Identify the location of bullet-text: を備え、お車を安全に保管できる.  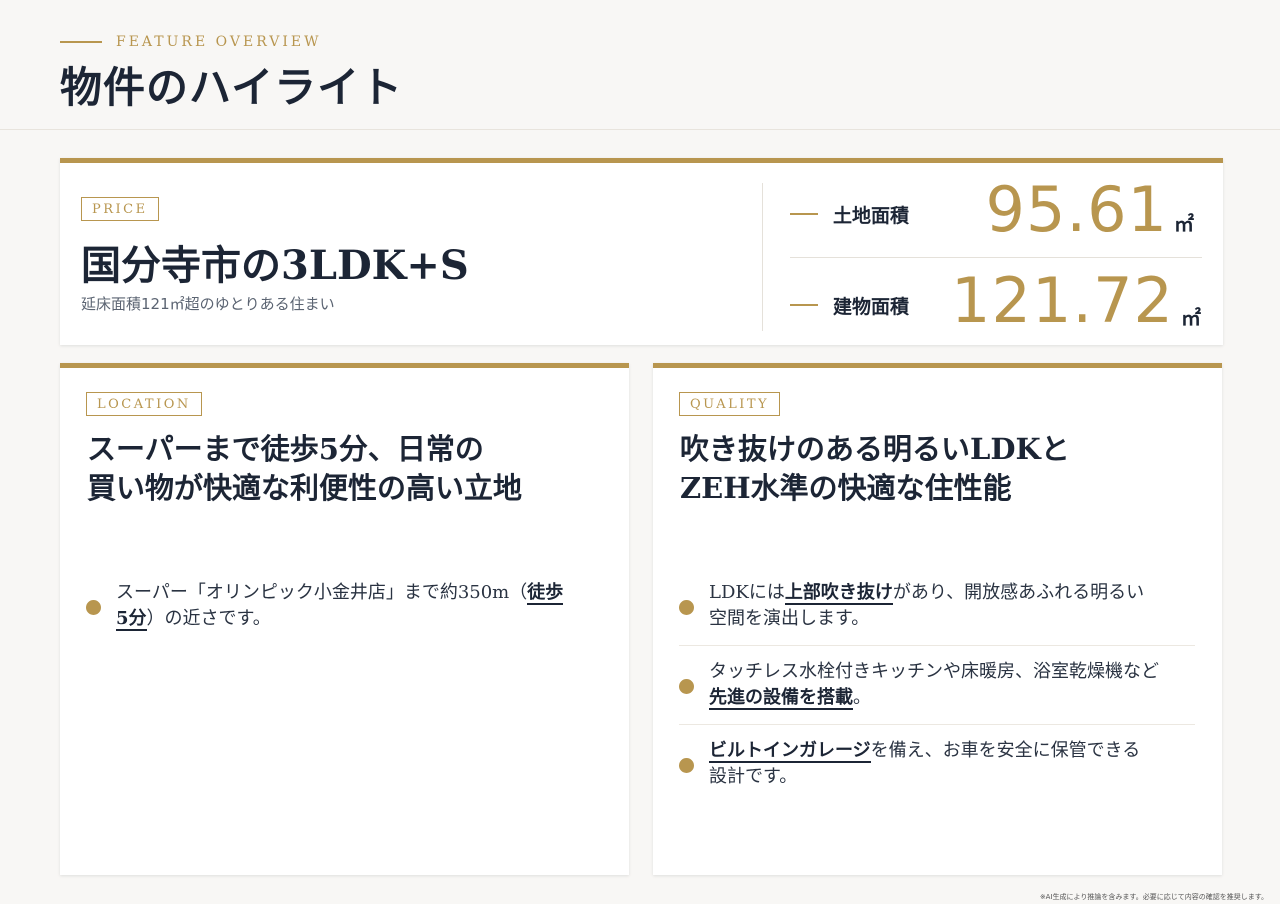
(1005, 750).